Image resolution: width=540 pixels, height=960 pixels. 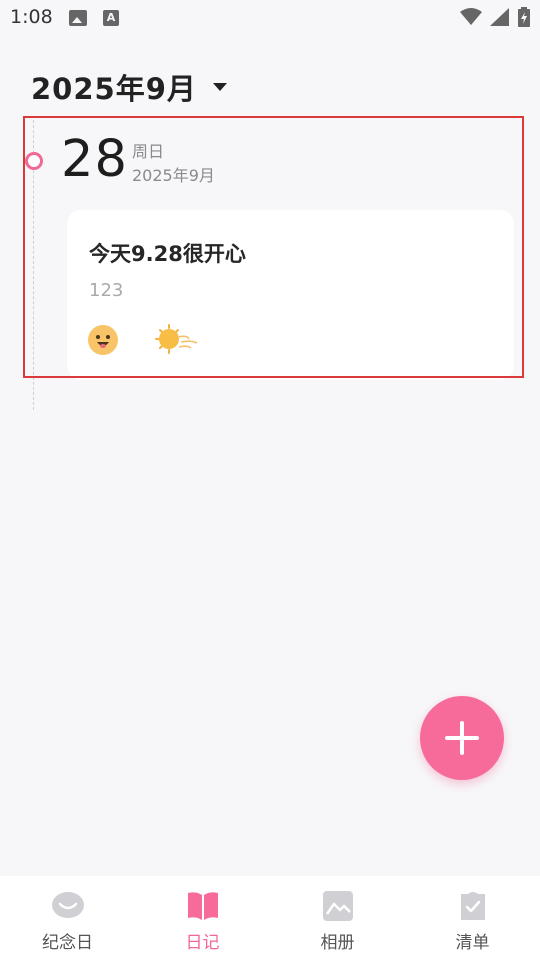 What do you see at coordinates (524, 17) in the screenshot?
I see `battery-icon` at bounding box center [524, 17].